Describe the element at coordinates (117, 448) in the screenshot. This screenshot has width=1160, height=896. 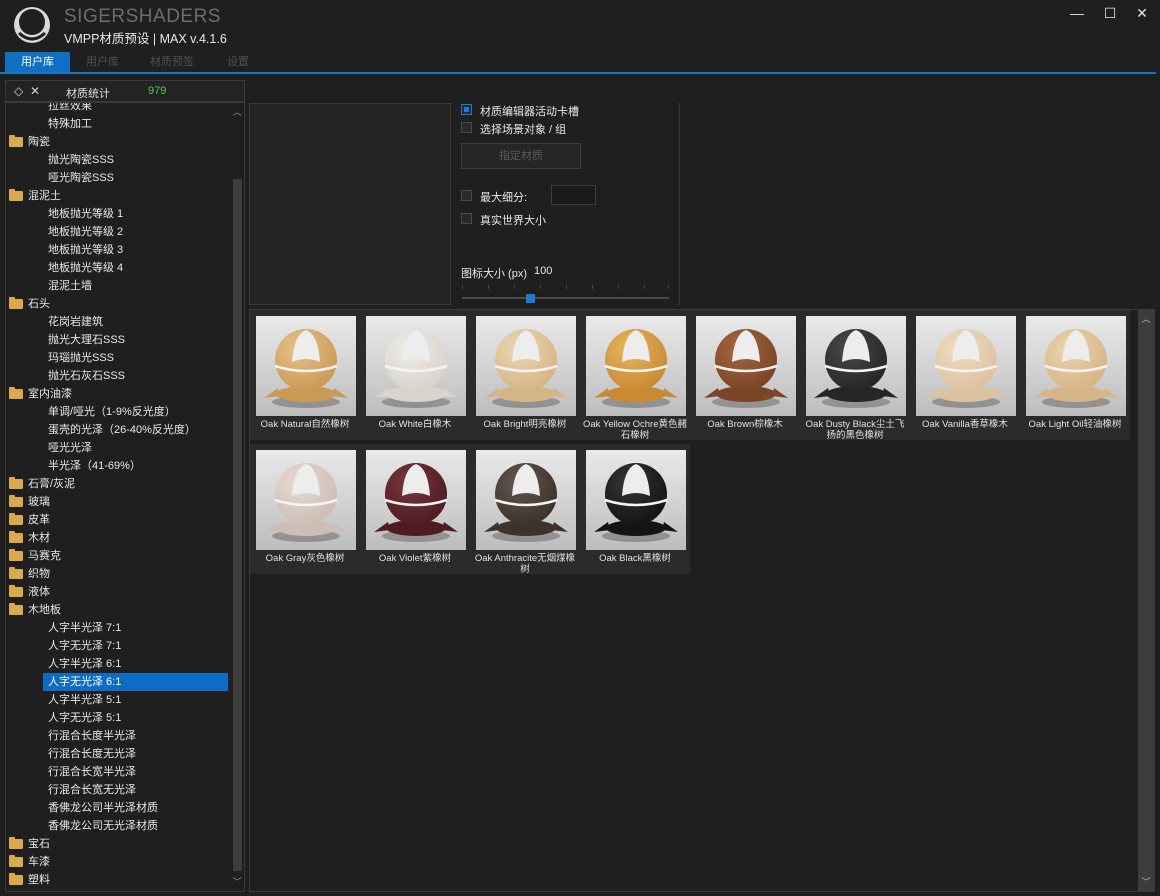
I see `tree-item: 哑光光泽` at that location.